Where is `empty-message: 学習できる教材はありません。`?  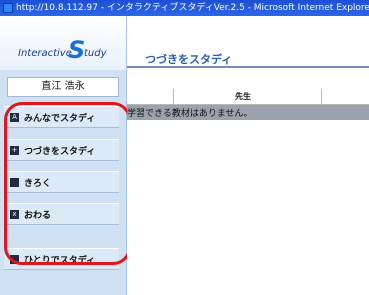 empty-message: 学習できる教材はありません。 is located at coordinates (190, 114).